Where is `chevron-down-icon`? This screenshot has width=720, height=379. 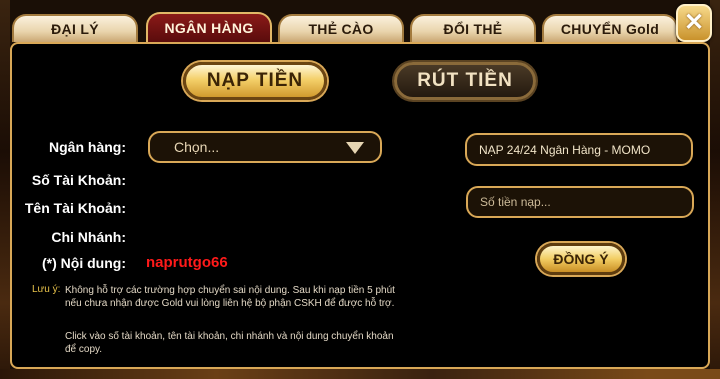 chevron-down-icon is located at coordinates (355, 148).